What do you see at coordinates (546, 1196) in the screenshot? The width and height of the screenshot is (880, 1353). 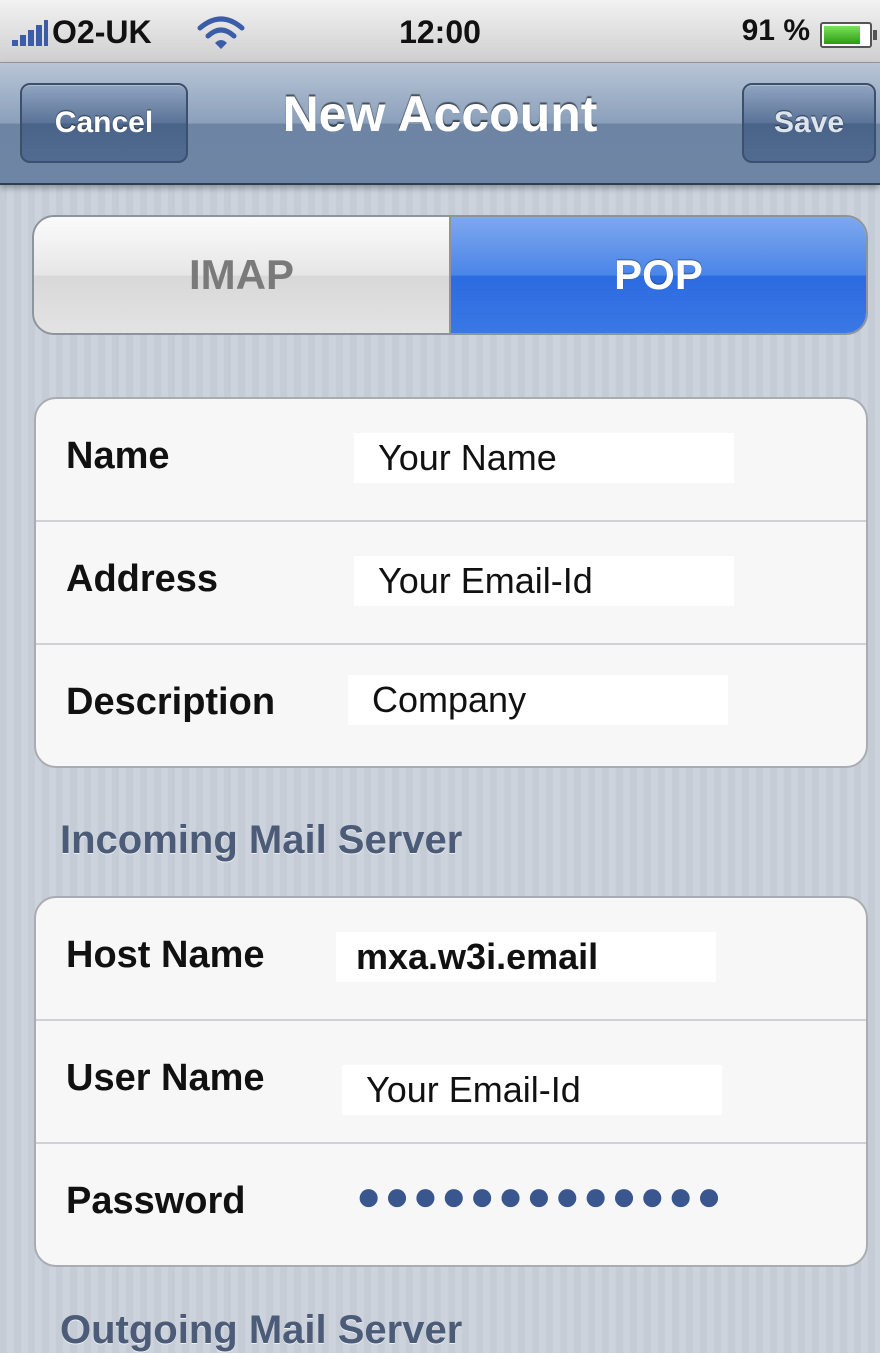 I see `password-field: ●●●●●●●●●●●●●` at bounding box center [546, 1196].